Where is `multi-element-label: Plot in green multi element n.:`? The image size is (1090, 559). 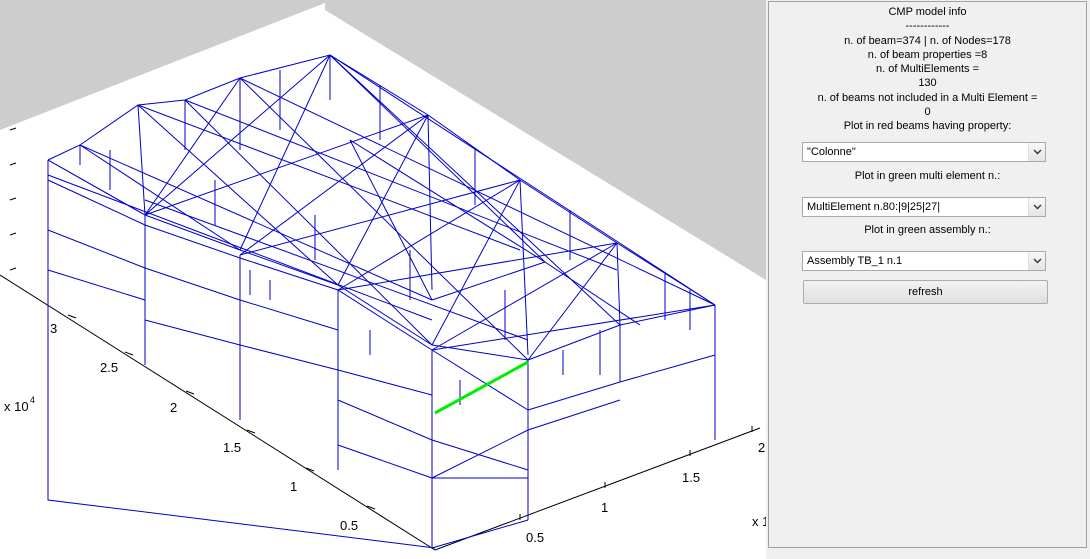
multi-element-label: Plot in green multi element n.: is located at coordinates (927, 176).